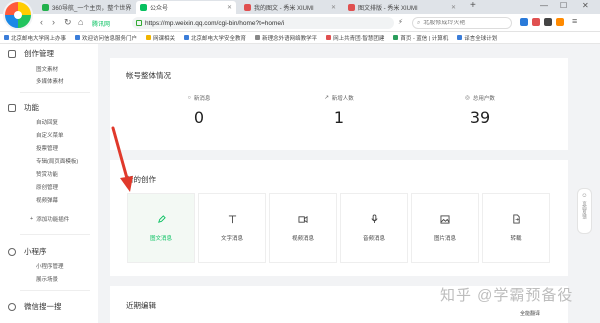 This screenshot has height=323, width=600. I want to click on image-icon, so click(445, 219).